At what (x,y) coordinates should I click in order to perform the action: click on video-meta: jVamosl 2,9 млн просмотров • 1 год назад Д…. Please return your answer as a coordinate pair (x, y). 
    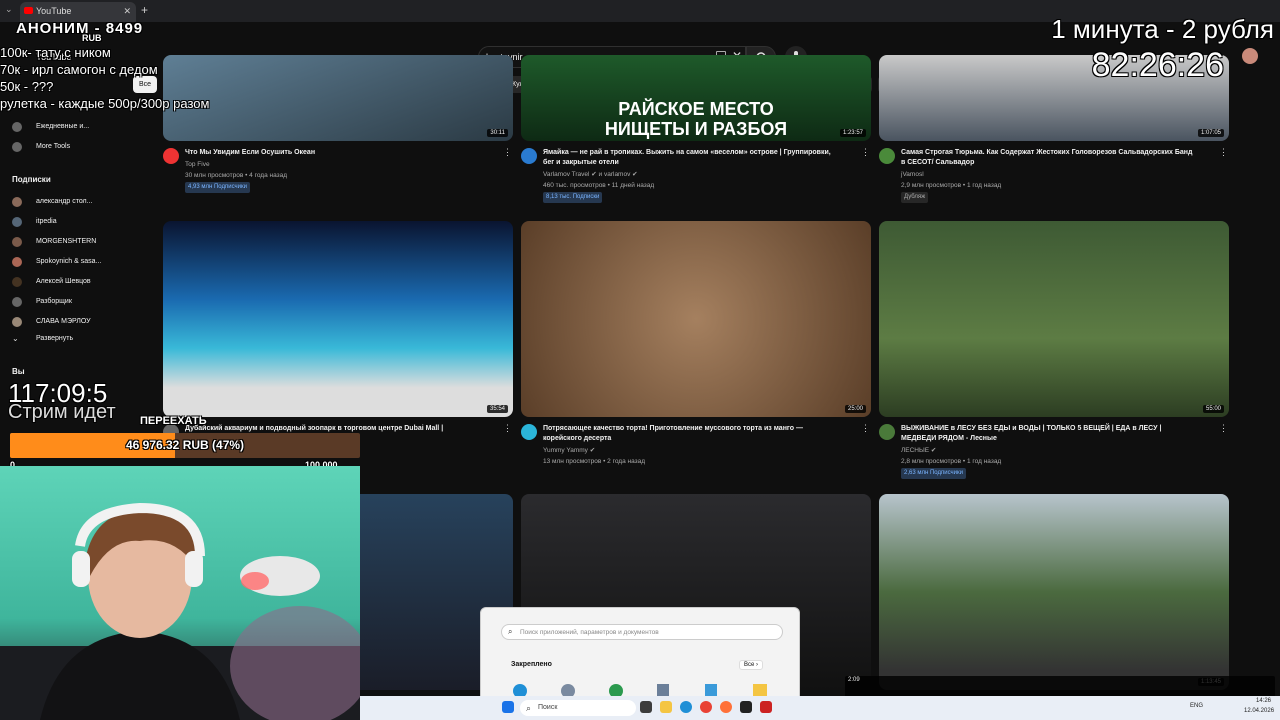
    Looking at the image, I should click on (1047, 186).